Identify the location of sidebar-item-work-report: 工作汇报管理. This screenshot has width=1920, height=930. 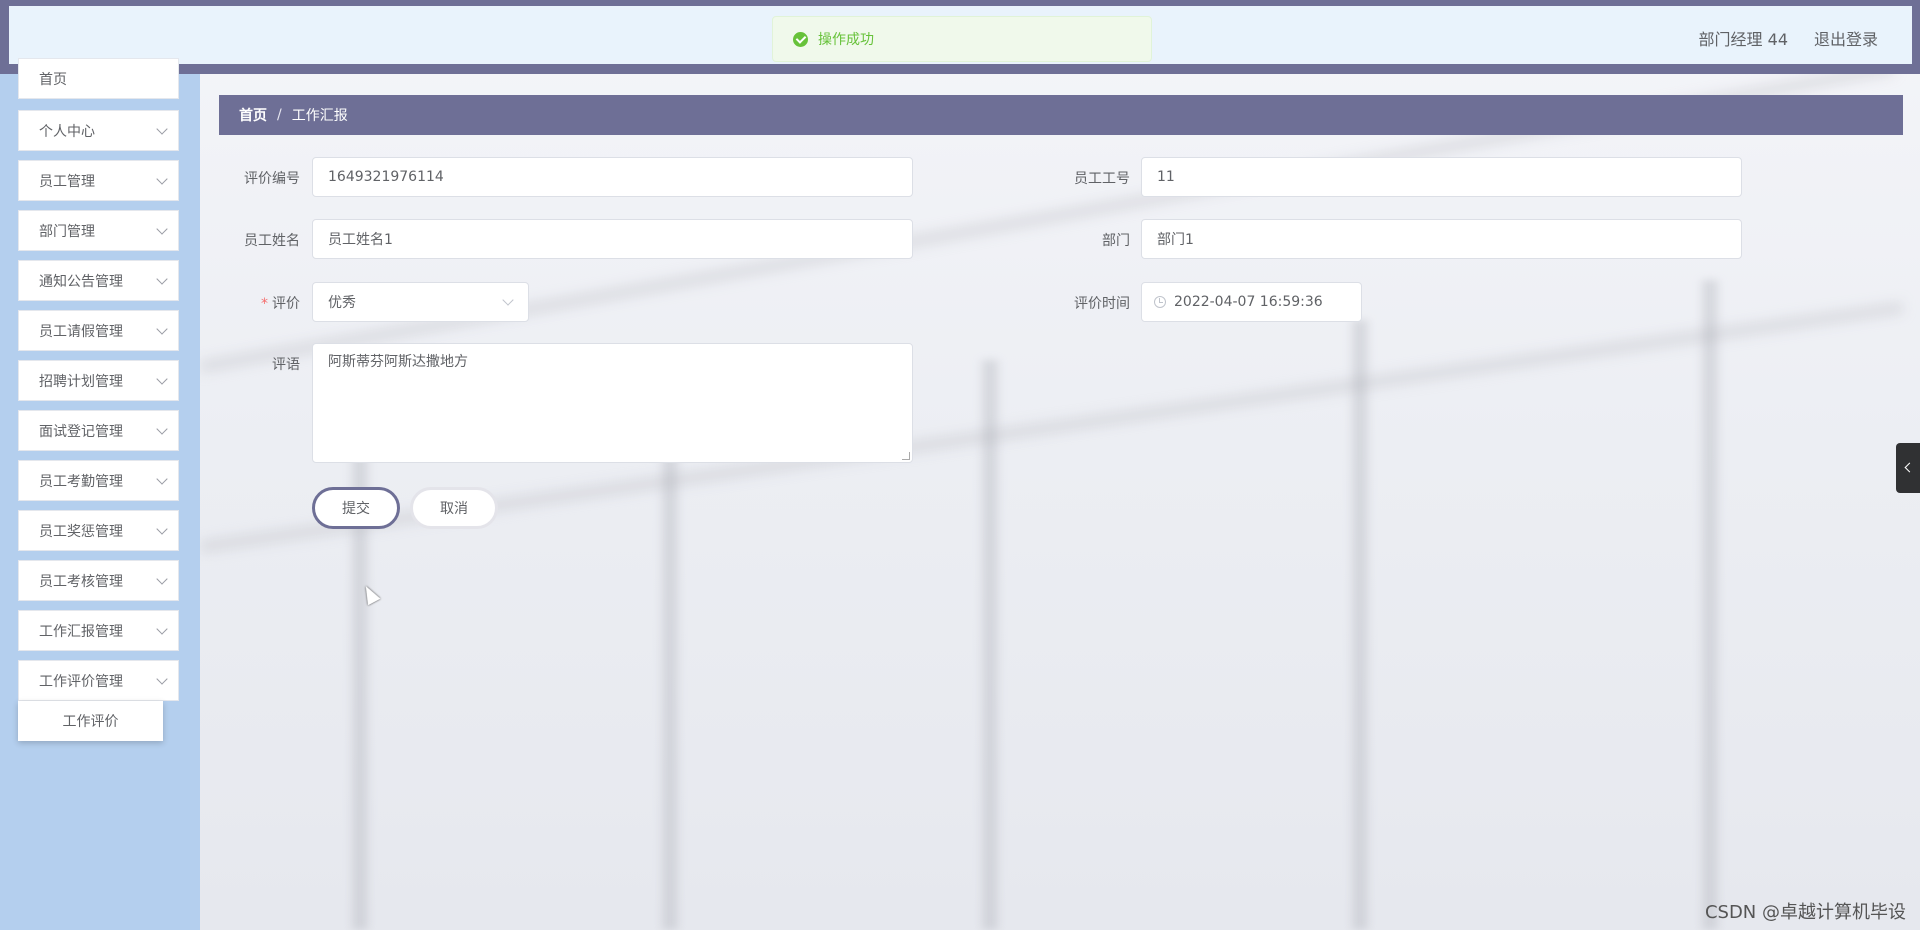
(98, 630).